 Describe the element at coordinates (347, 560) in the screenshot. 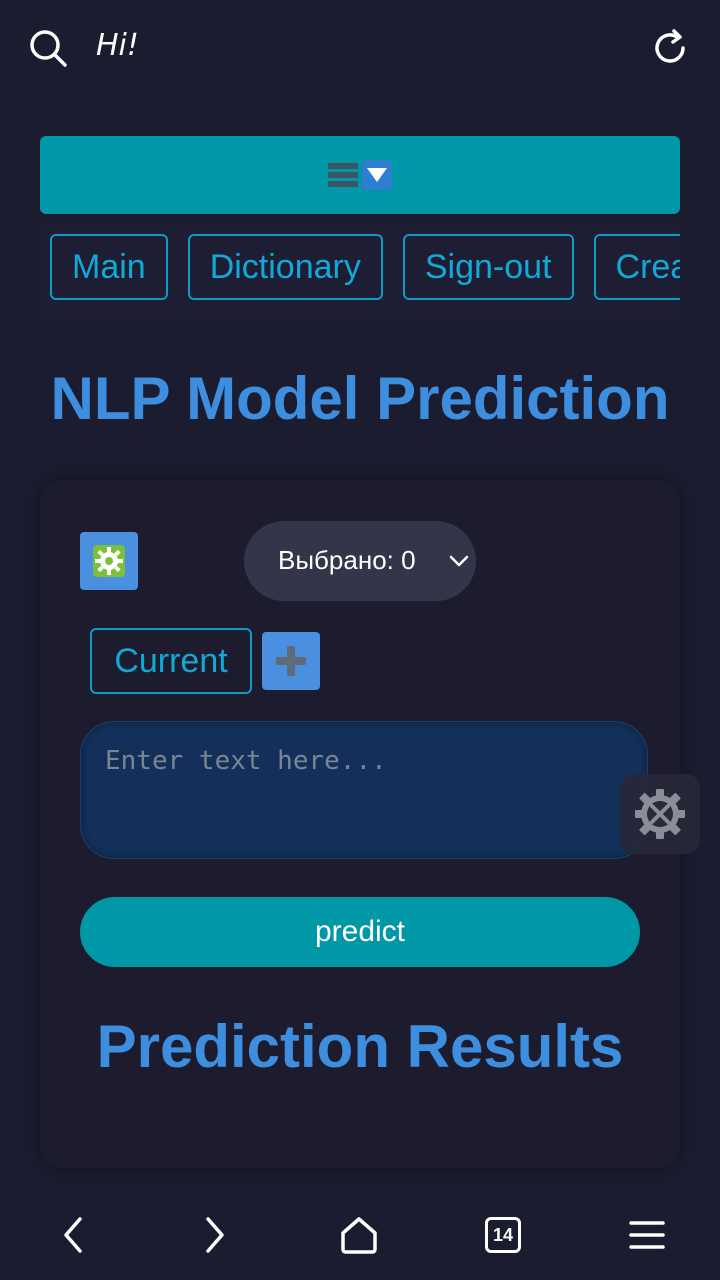

I see `selection-value: Выбрано: 0` at that location.